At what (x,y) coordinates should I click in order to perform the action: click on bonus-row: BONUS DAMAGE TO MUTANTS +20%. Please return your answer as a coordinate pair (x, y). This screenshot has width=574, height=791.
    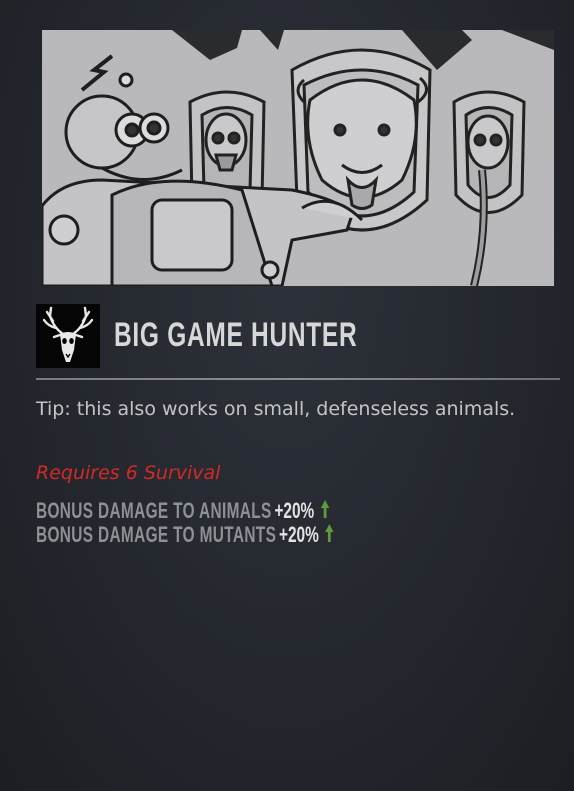
    Looking at the image, I should click on (185, 535).